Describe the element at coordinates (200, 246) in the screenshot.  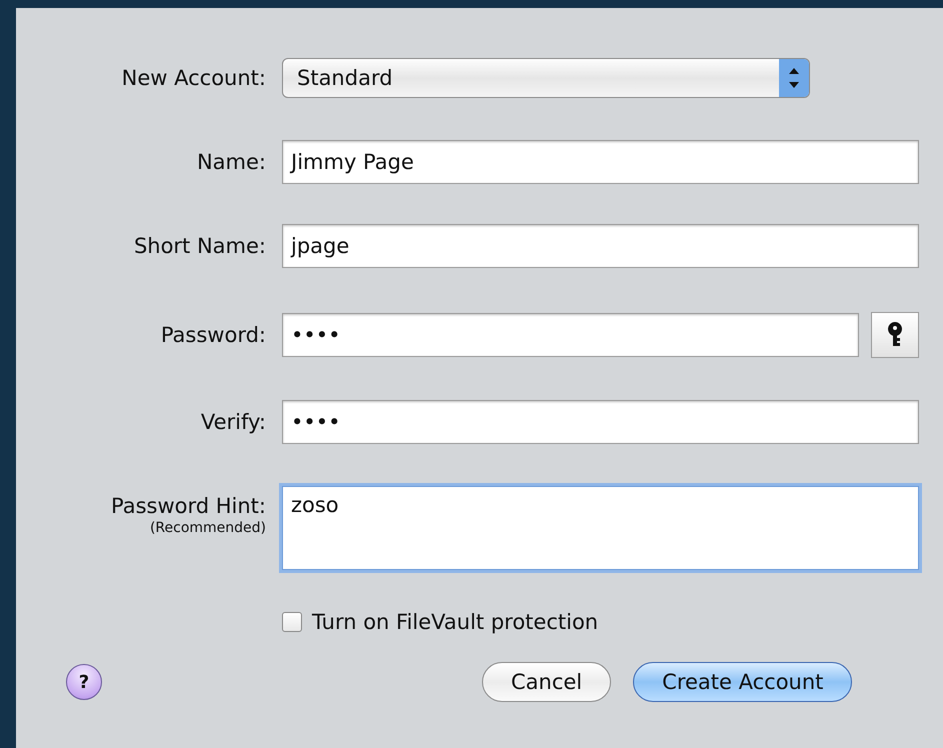
I see `field-label: Short Name:` at that location.